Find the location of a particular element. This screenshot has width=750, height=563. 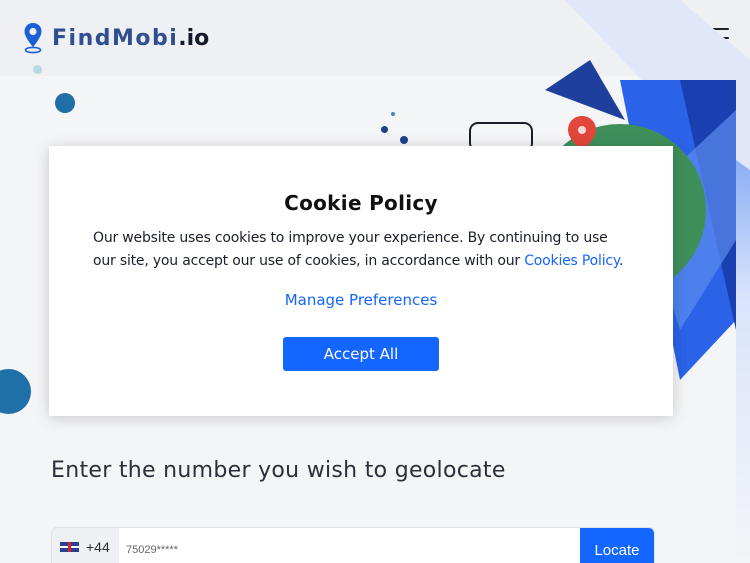

logo-text: FindMobi.io is located at coordinates (130, 38).